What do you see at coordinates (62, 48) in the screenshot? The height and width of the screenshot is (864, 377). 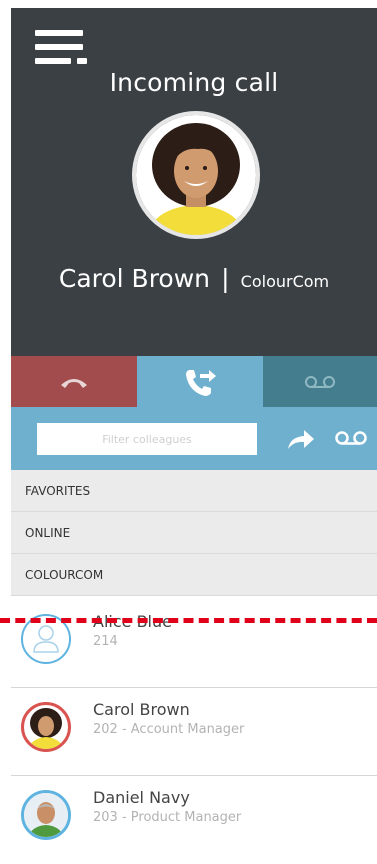 I see `menu-icon` at bounding box center [62, 48].